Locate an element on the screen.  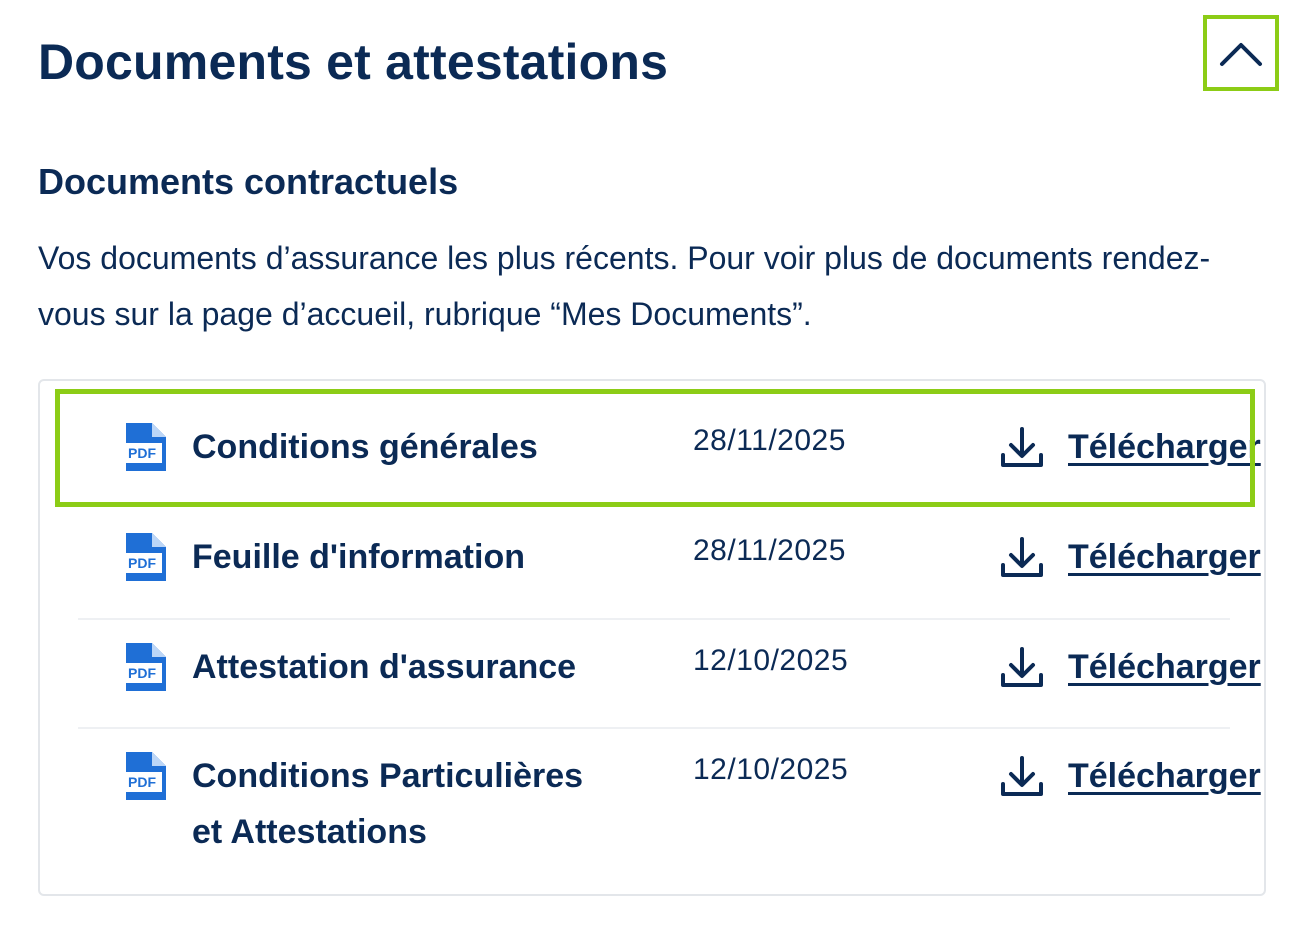
document-name: Conditions Particulières et Attestations is located at coordinates (388, 804).